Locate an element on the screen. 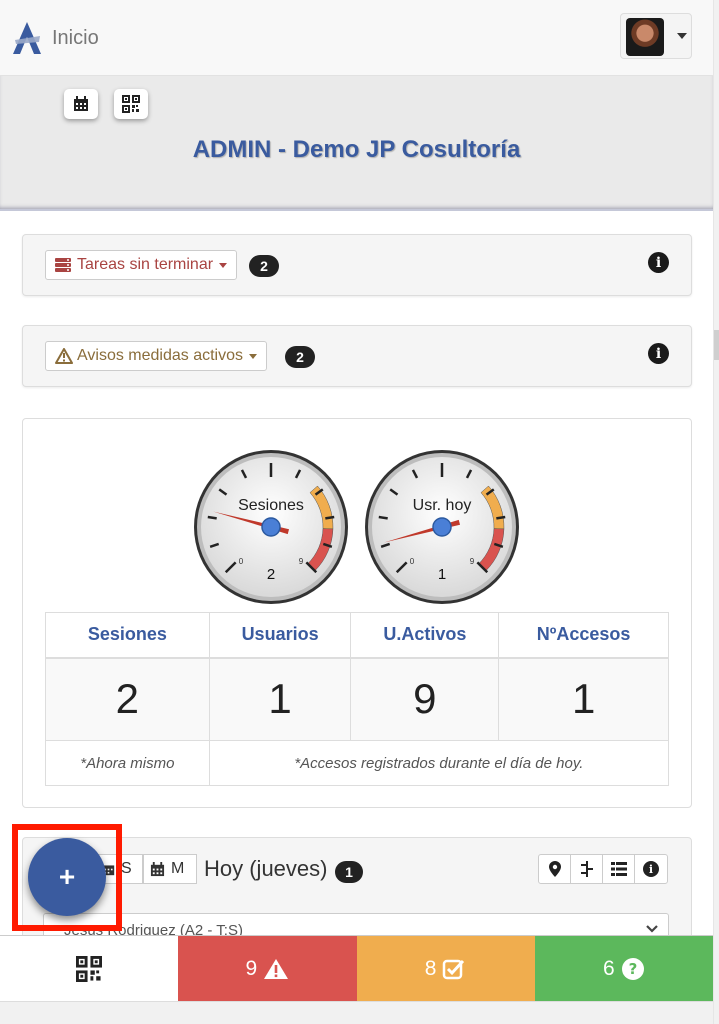 This screenshot has width=719, height=1024. qrcode-button is located at coordinates (131, 104).